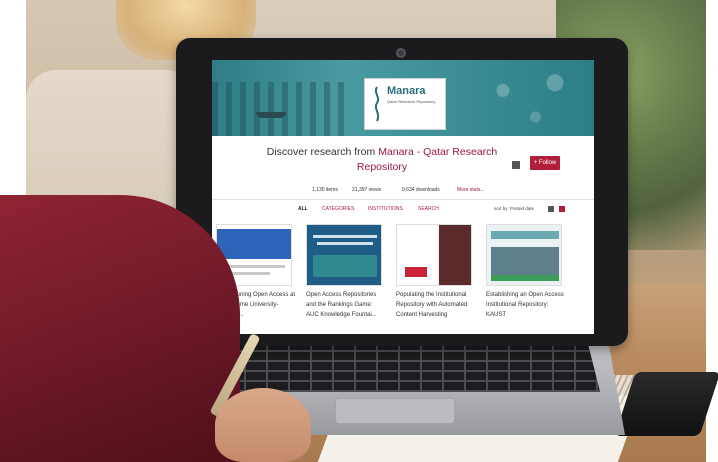 The height and width of the screenshot is (462, 718). I want to click on boat-graphic, so click(271, 115).